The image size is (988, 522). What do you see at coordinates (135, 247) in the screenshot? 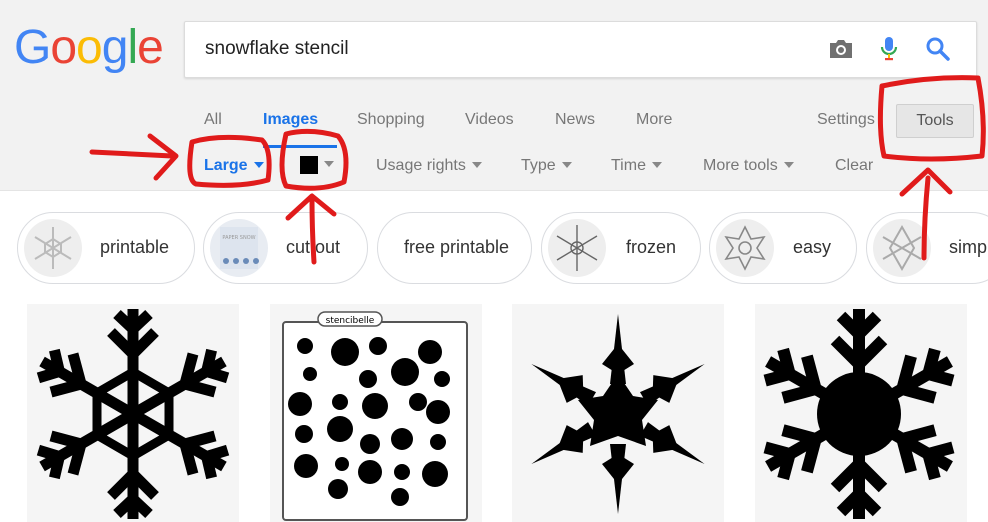
I see `chip-label: printable` at bounding box center [135, 247].